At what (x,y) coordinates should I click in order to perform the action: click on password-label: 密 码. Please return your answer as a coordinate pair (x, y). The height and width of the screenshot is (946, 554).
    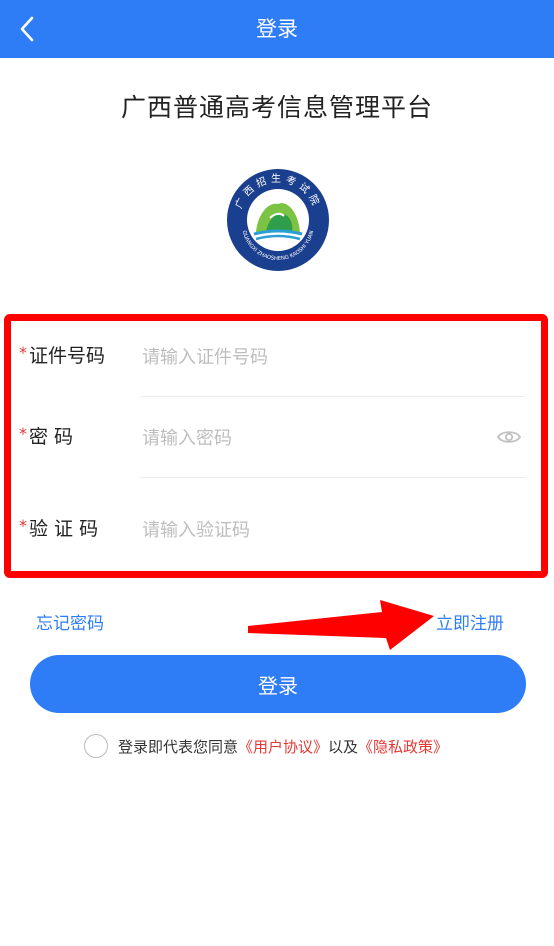
    Looking at the image, I should click on (51, 437).